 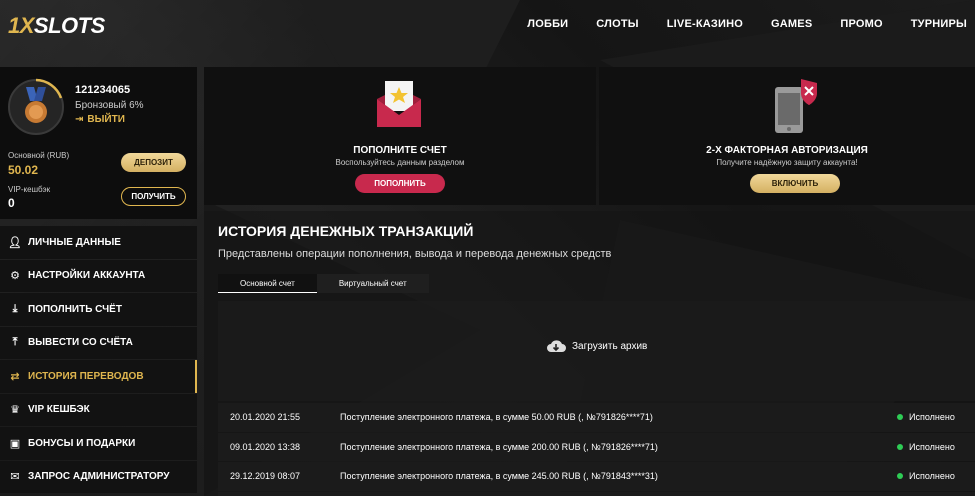 I want to click on sidebar-item-label: ПОПОЛНИТЬ СЧЁТ, so click(x=75, y=309).